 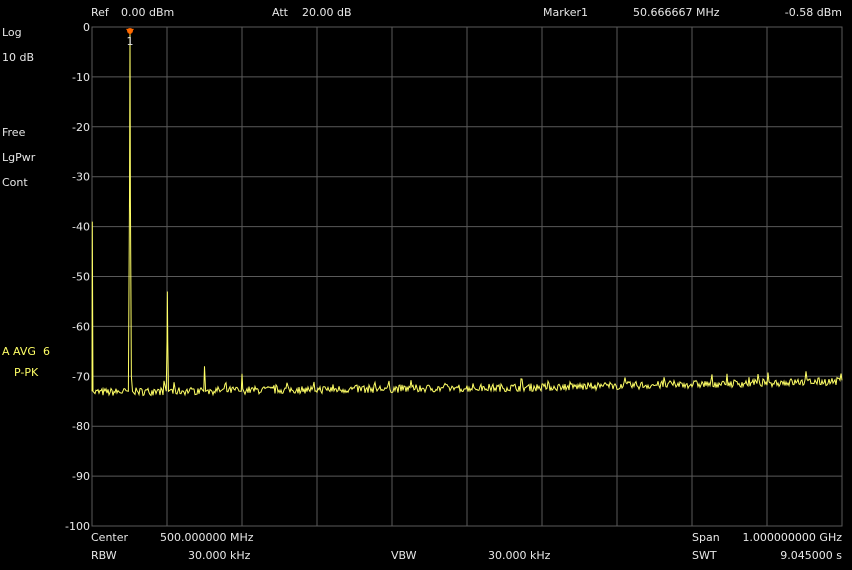 I want to click on rbw-label: RBW, so click(x=104, y=555).